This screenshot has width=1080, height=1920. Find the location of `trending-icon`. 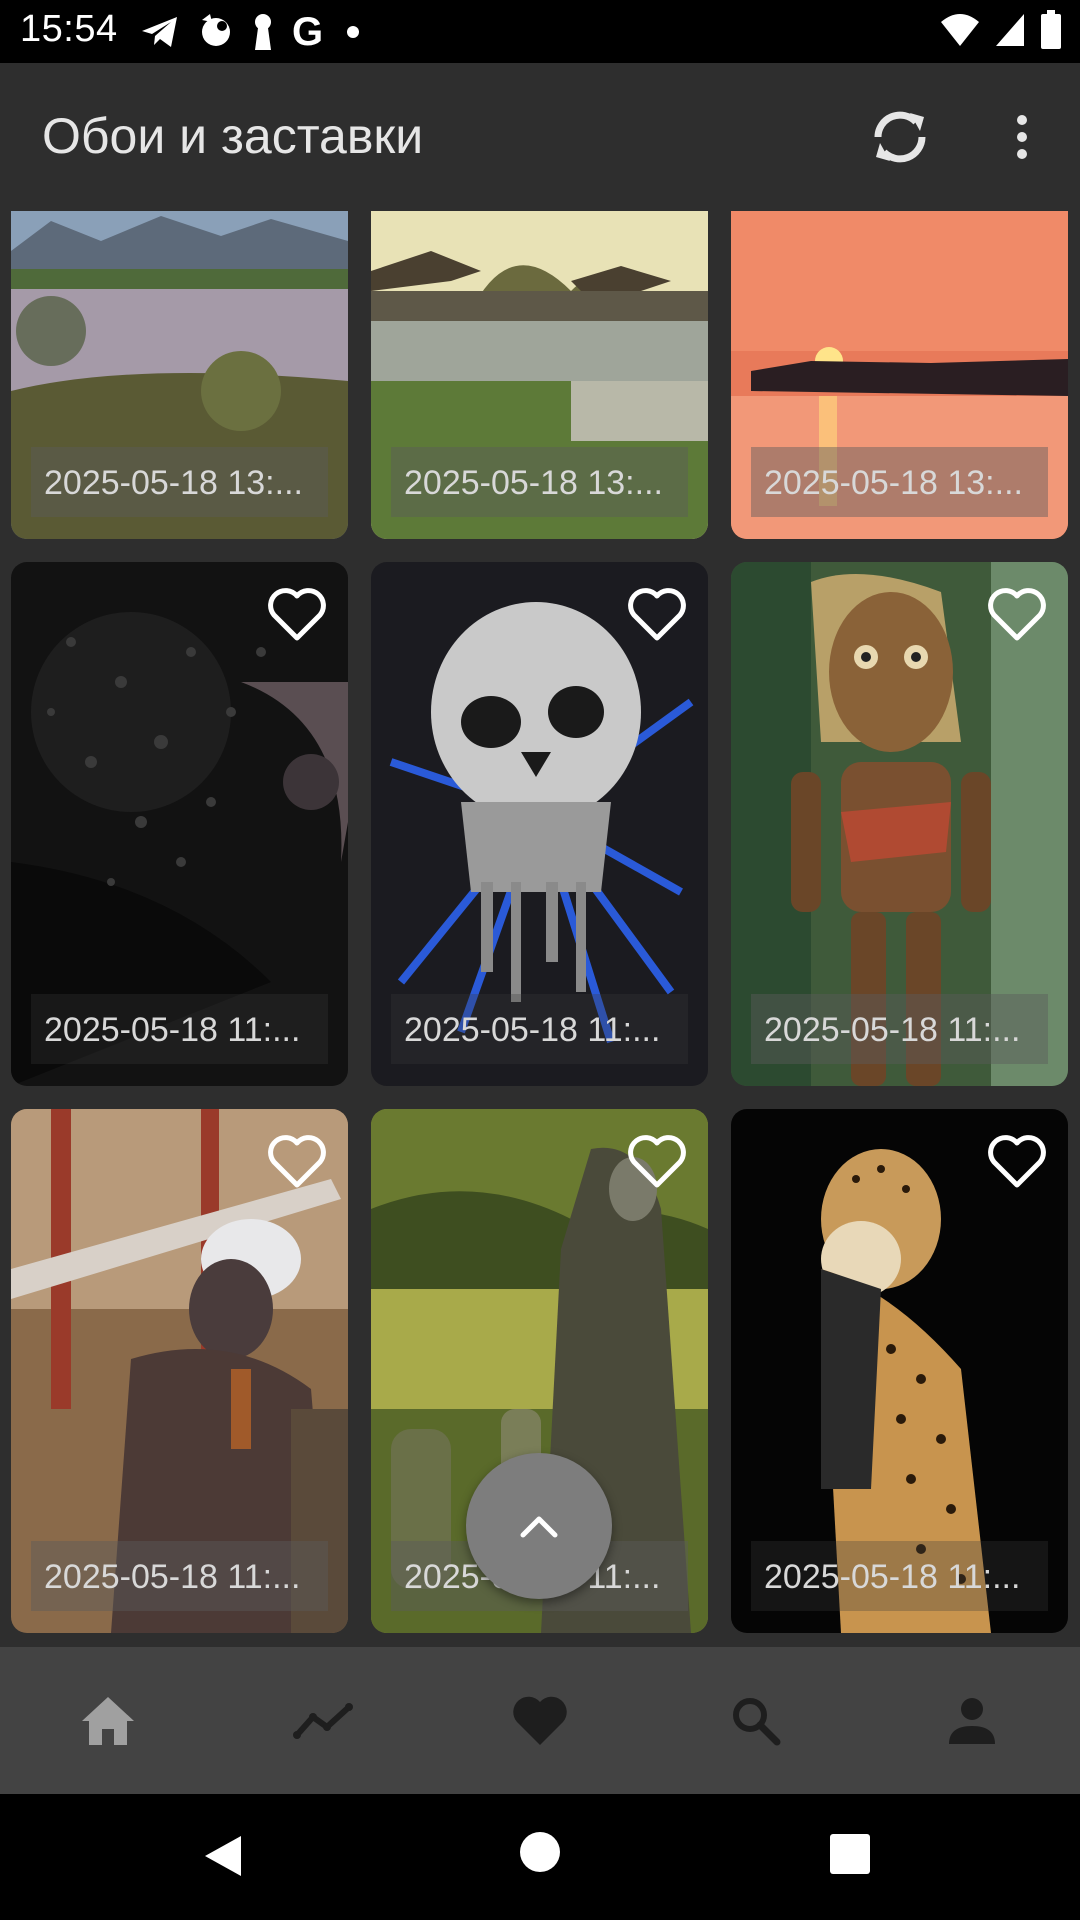

trending-icon is located at coordinates (323, 1720).